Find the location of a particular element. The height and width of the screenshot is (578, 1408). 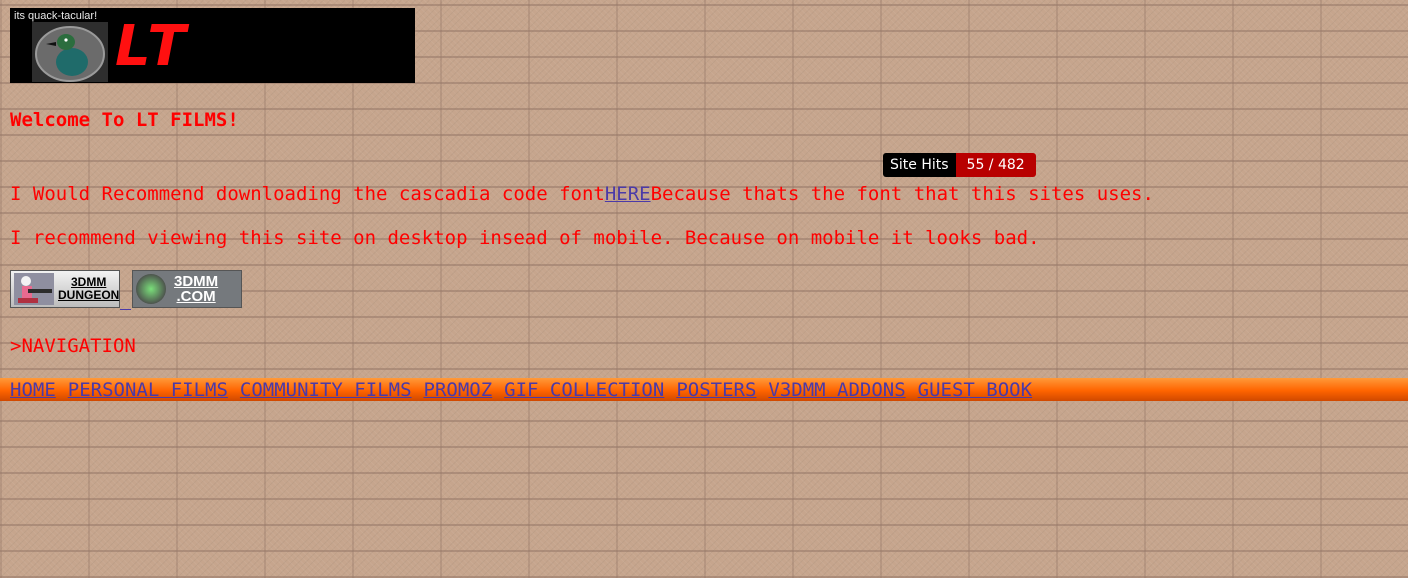

3dmm-button-text: 3DMM .COM is located at coordinates (196, 289).